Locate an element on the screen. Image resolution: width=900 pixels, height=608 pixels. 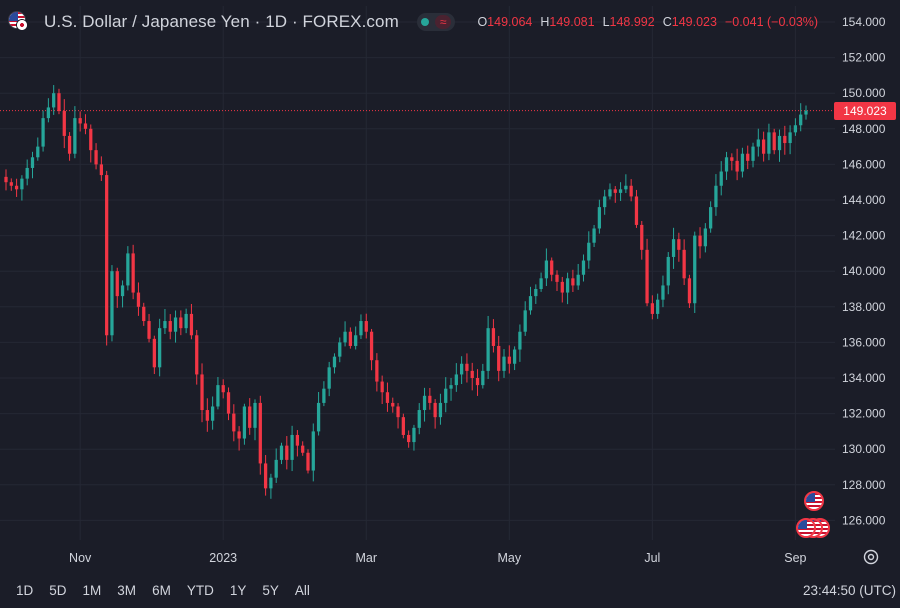
open-label: O is located at coordinates (482, 22).